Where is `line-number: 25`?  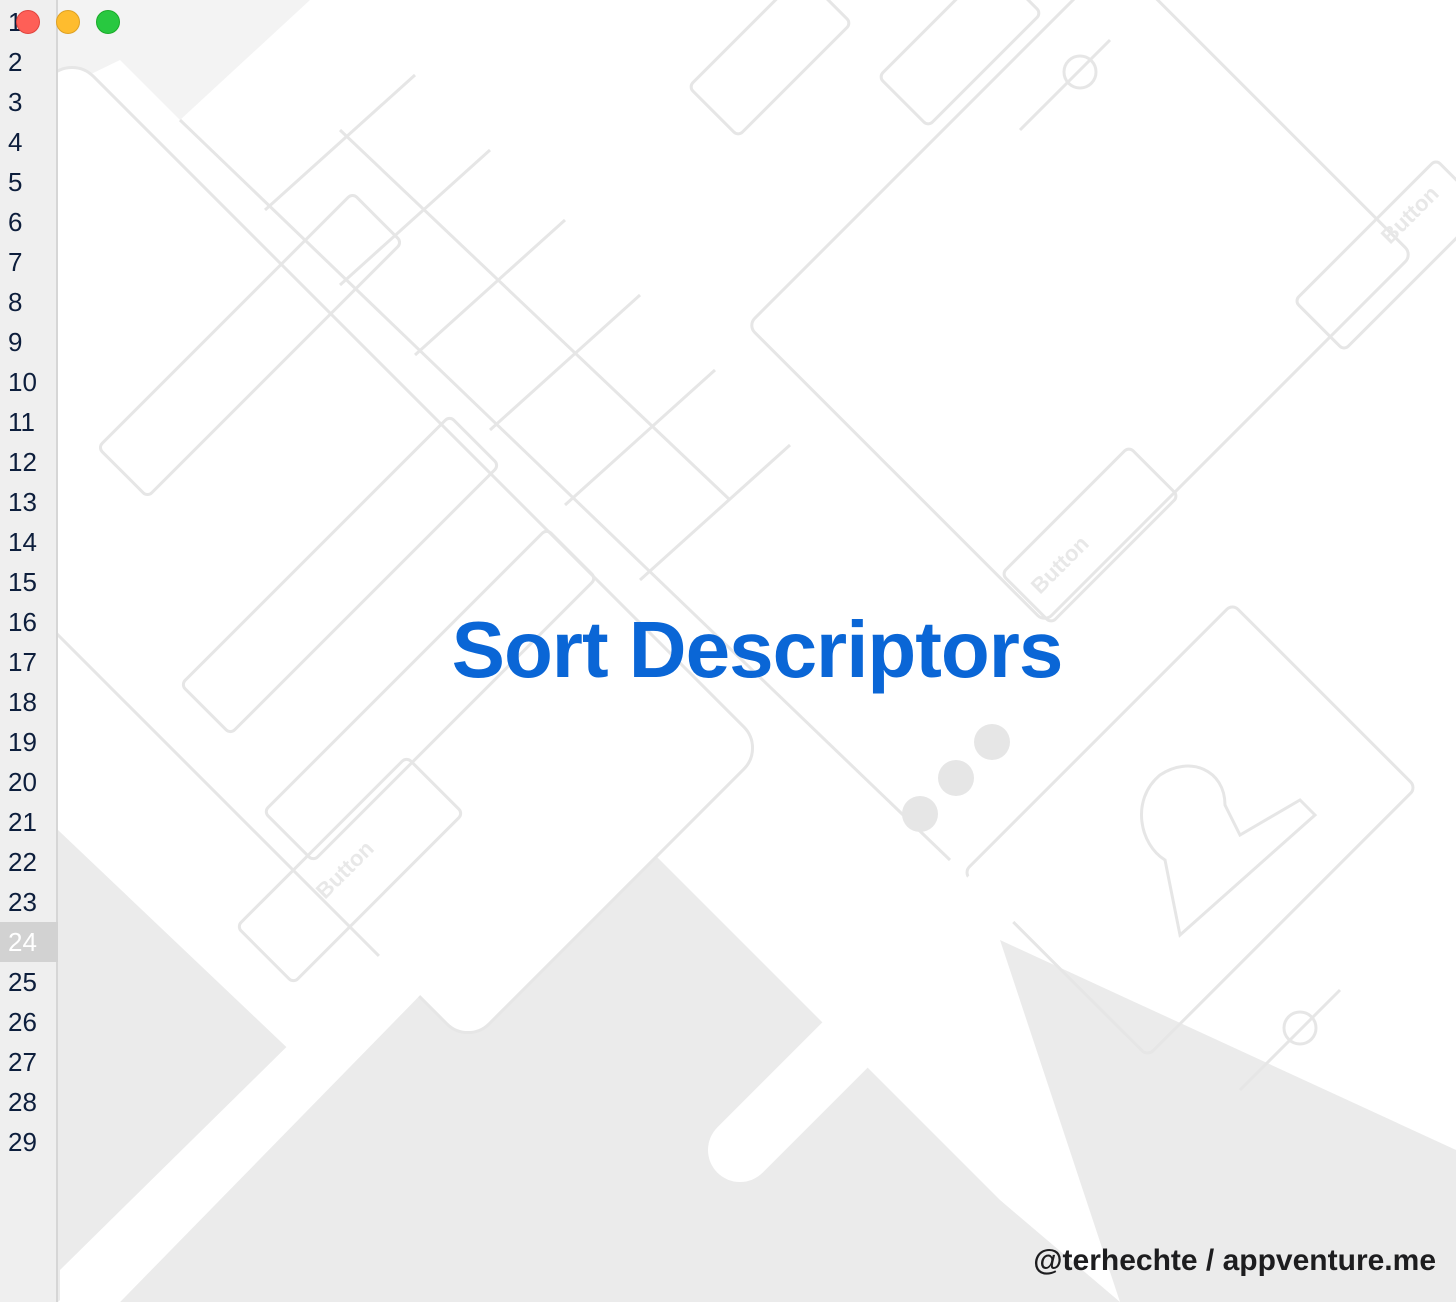
line-number: 25 is located at coordinates (29, 982).